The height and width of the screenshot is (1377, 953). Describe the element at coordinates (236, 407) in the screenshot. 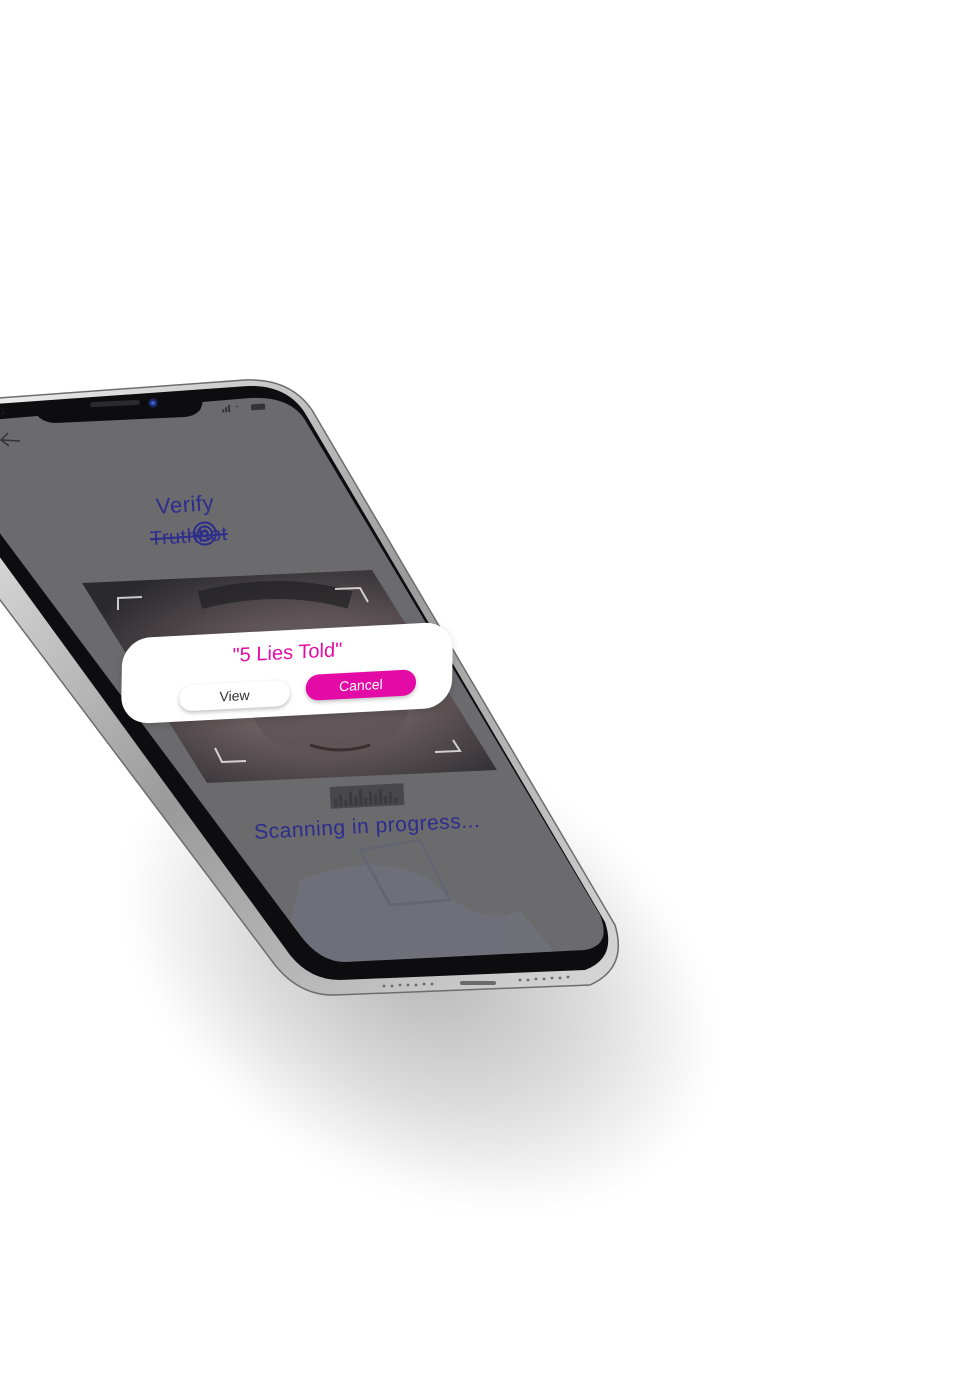

I see `wifi-icon: ◔` at that location.